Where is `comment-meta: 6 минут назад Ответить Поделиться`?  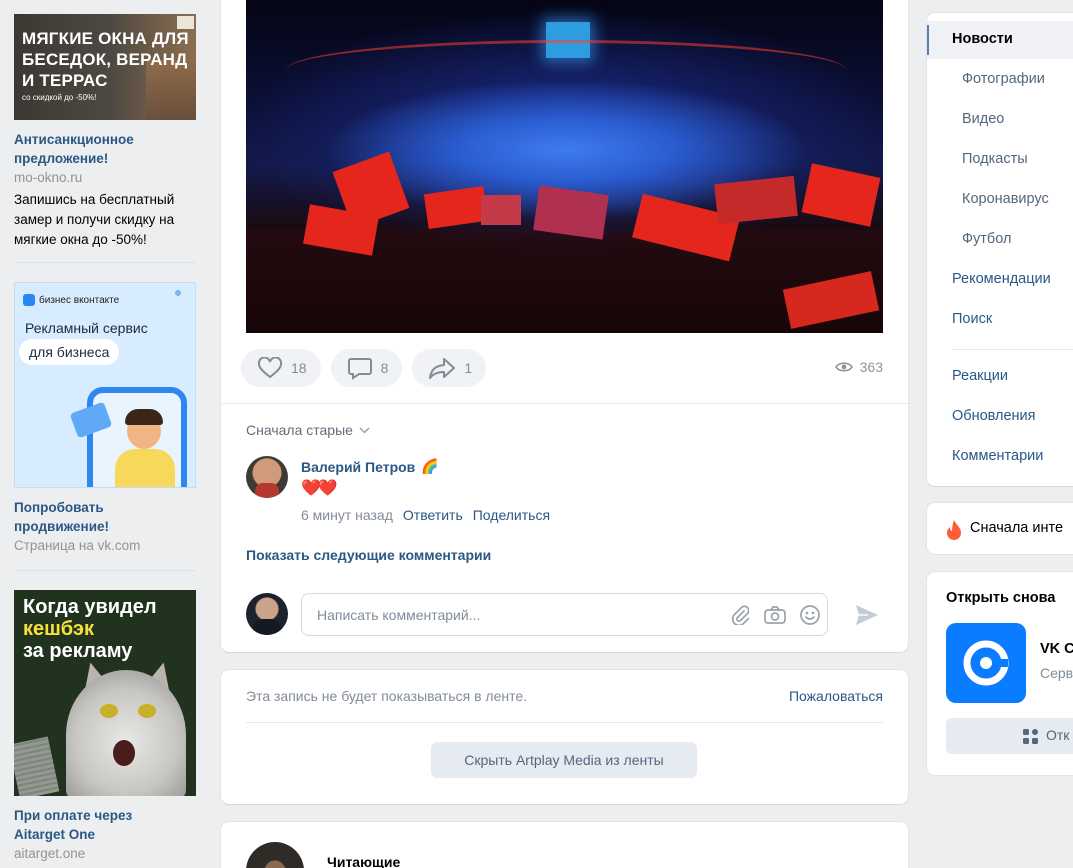
comment-meta: 6 минут назад Ответить Поделиться is located at coordinates (425, 515).